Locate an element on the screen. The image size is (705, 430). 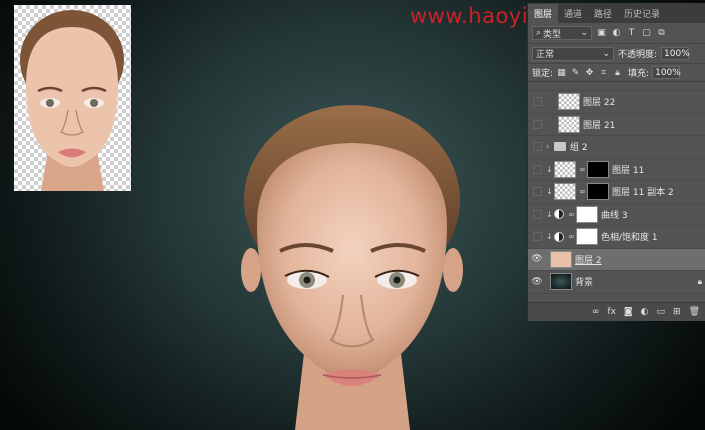
layer-name: 图层 2 is located at coordinates (588, 259).